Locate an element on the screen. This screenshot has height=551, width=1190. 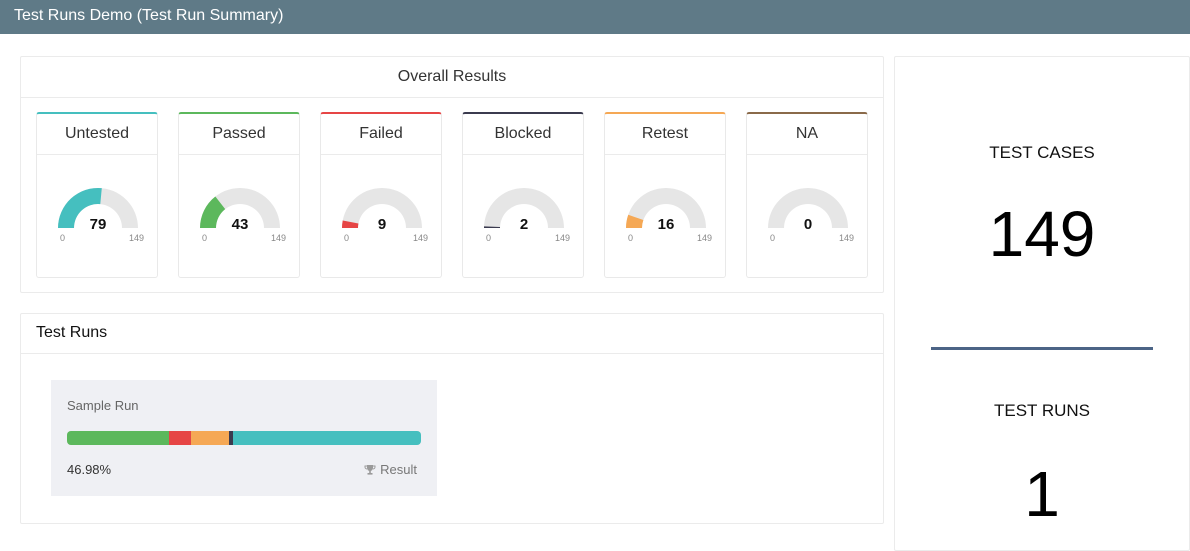
result-link: Result is located at coordinates (390, 469).